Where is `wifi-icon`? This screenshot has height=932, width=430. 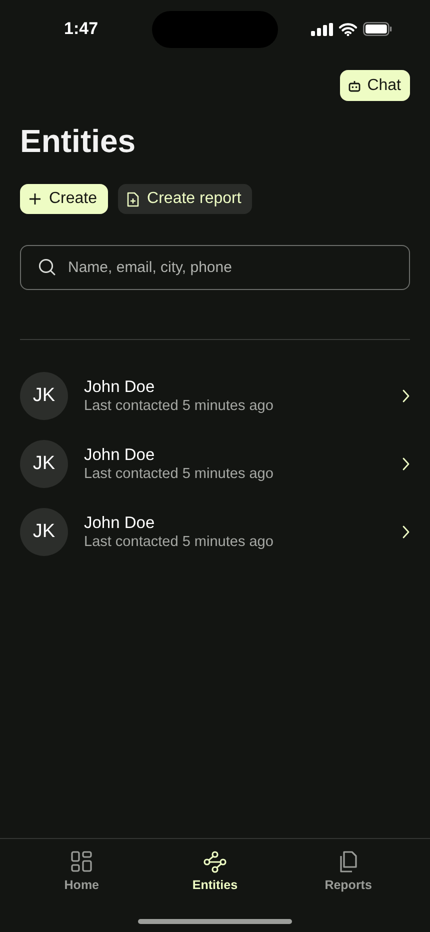
wifi-icon is located at coordinates (348, 29).